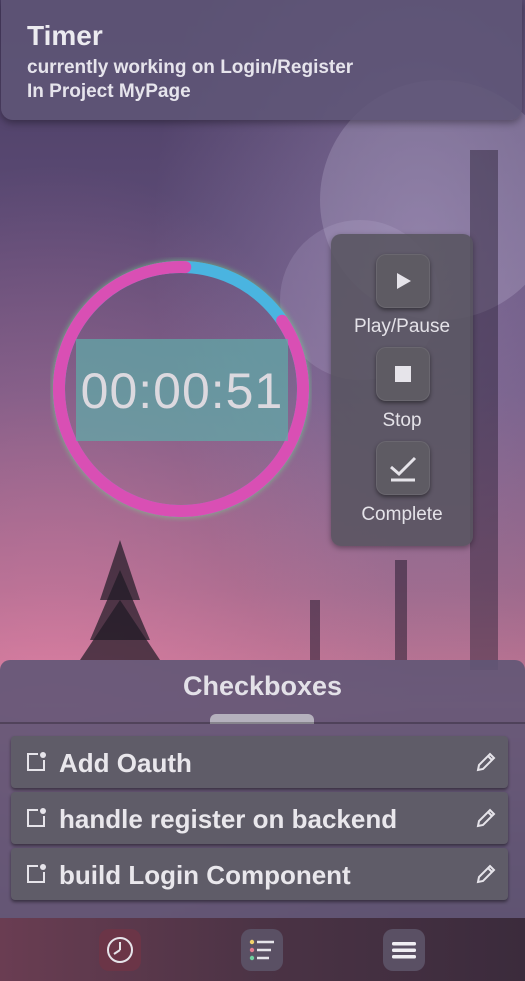 This screenshot has height=981, width=525. I want to click on menu-icon, so click(404, 950).